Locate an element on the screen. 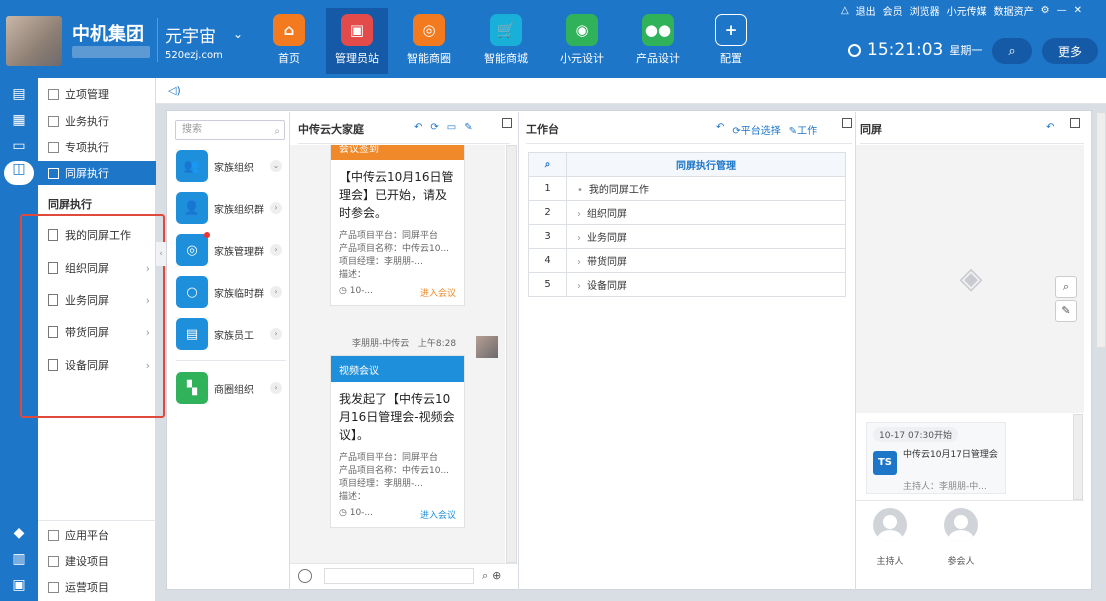  minimize-icon: — is located at coordinates (1062, 10).